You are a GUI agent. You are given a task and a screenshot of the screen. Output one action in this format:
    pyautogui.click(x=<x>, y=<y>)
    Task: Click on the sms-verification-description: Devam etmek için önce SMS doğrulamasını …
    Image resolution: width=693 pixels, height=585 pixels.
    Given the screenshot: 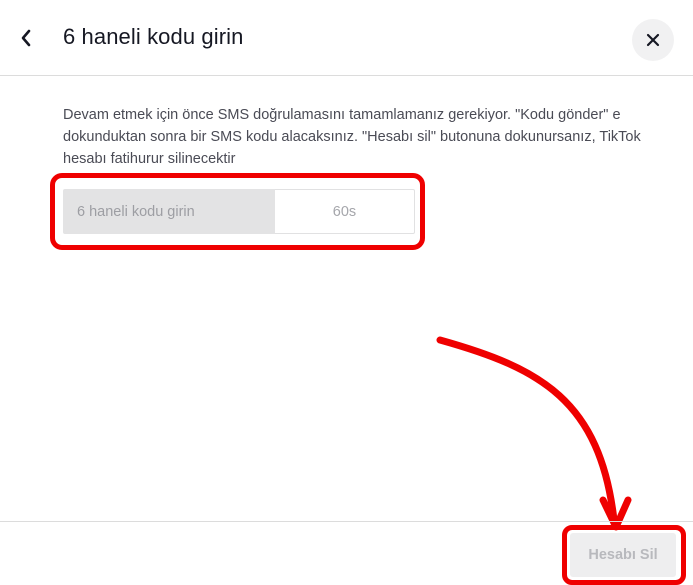 What is the action you would take?
    pyautogui.click(x=352, y=137)
    